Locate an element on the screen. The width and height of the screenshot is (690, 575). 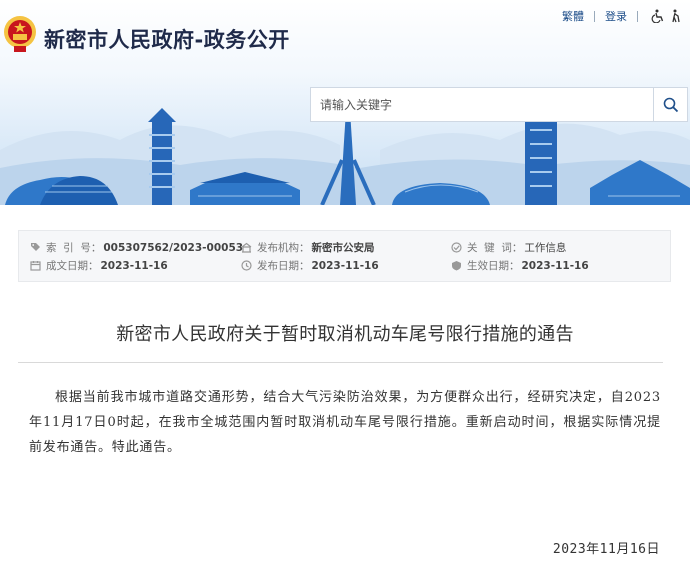
meta-keywords: 关 键 词： 工作信息 is located at coordinates (508, 247).